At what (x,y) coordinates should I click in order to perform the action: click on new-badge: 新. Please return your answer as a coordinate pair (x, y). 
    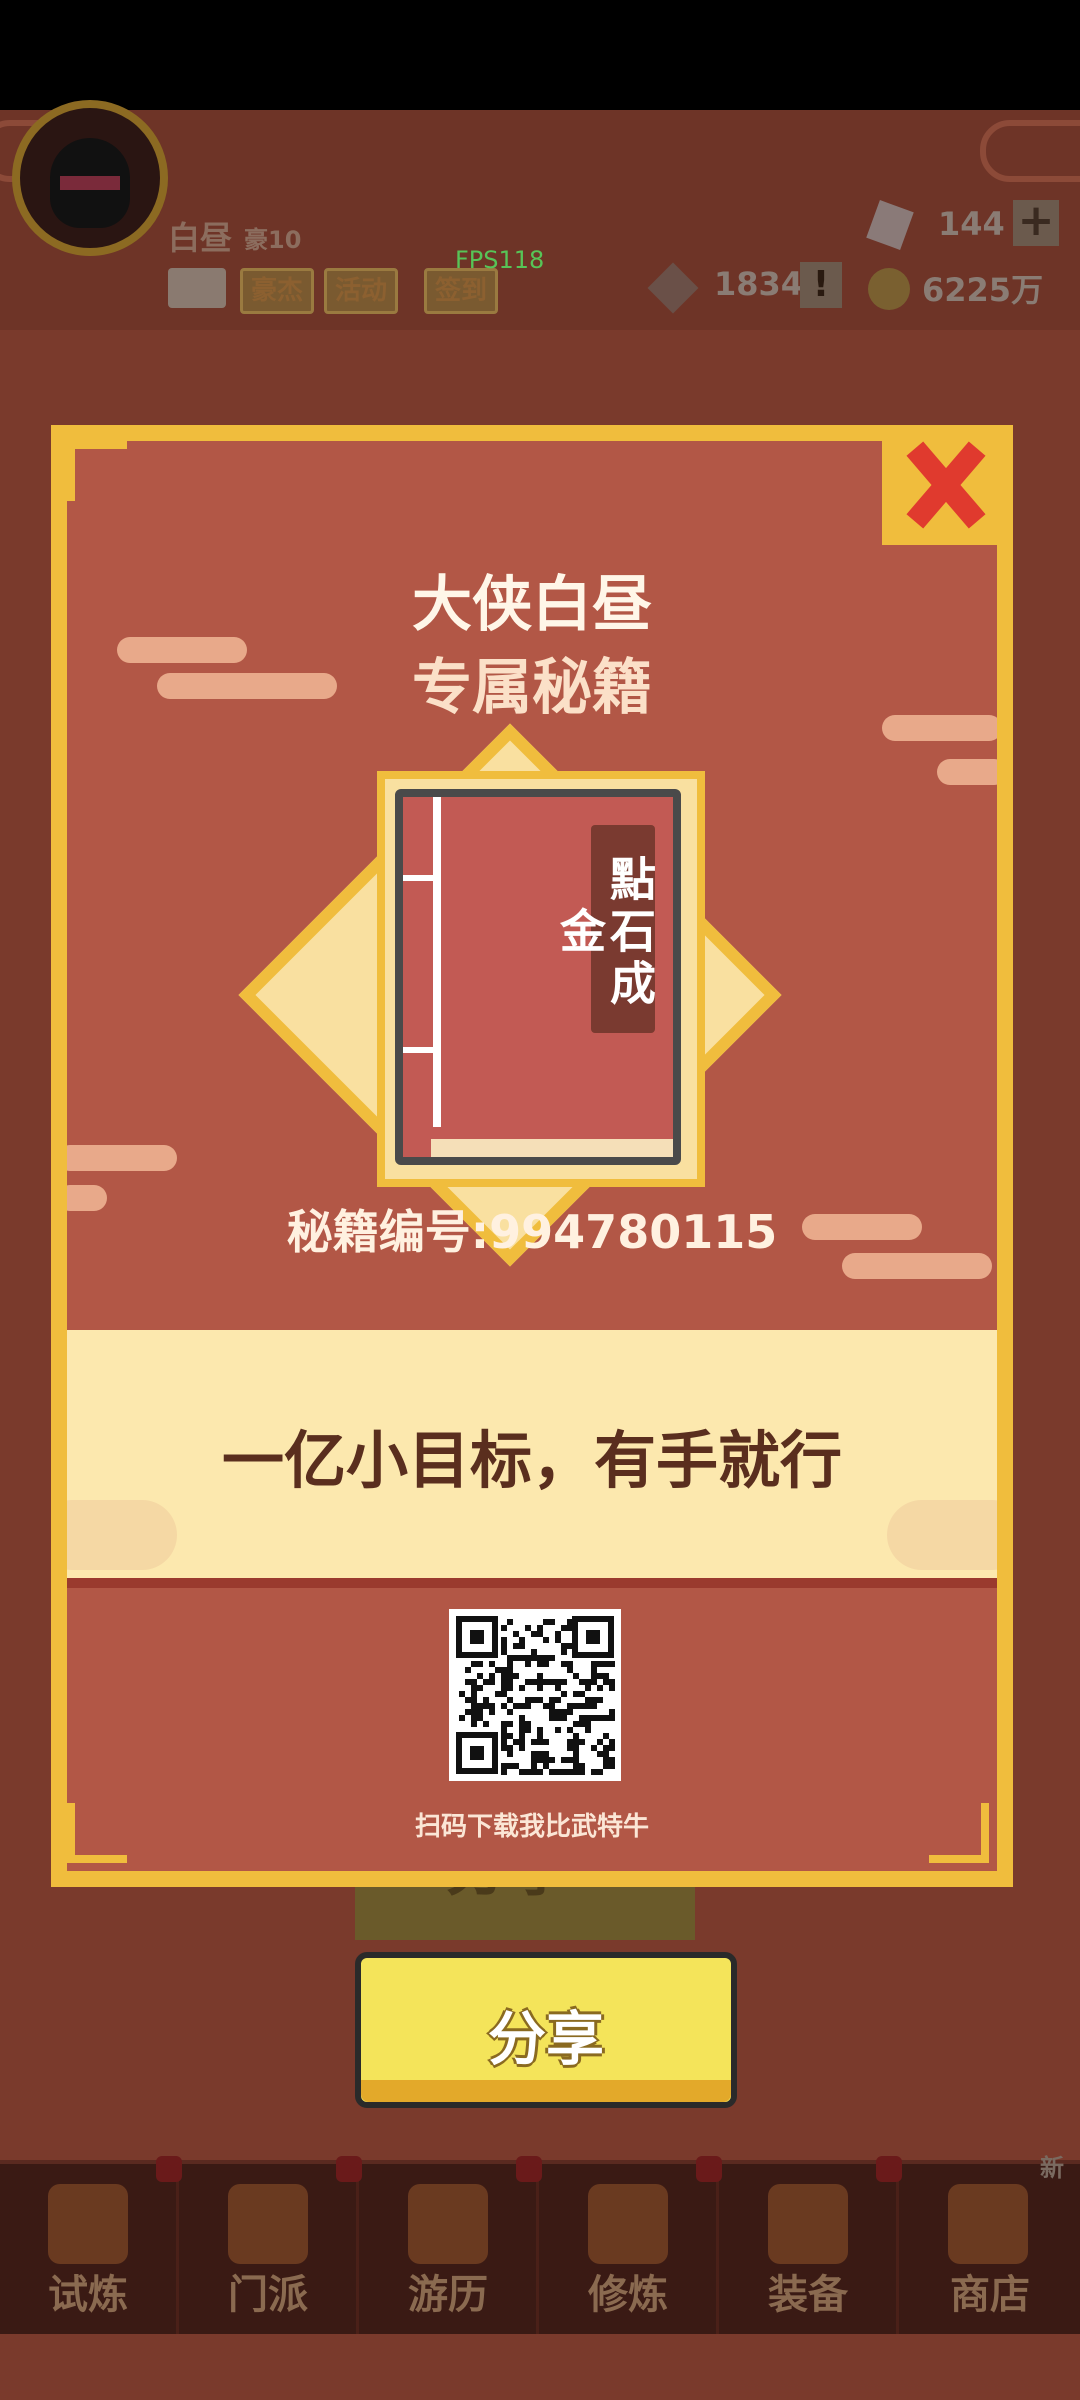
    Looking at the image, I should click on (1052, 2168).